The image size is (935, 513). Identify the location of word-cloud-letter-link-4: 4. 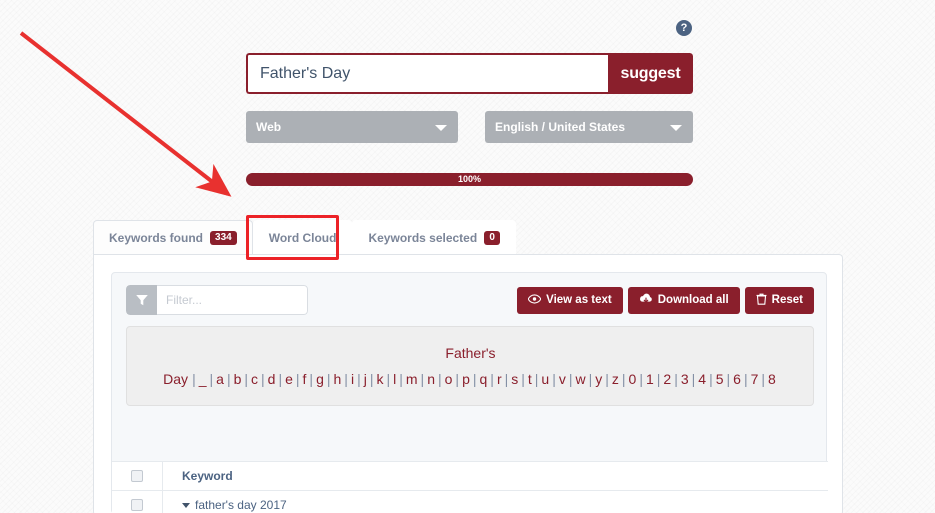
(702, 379).